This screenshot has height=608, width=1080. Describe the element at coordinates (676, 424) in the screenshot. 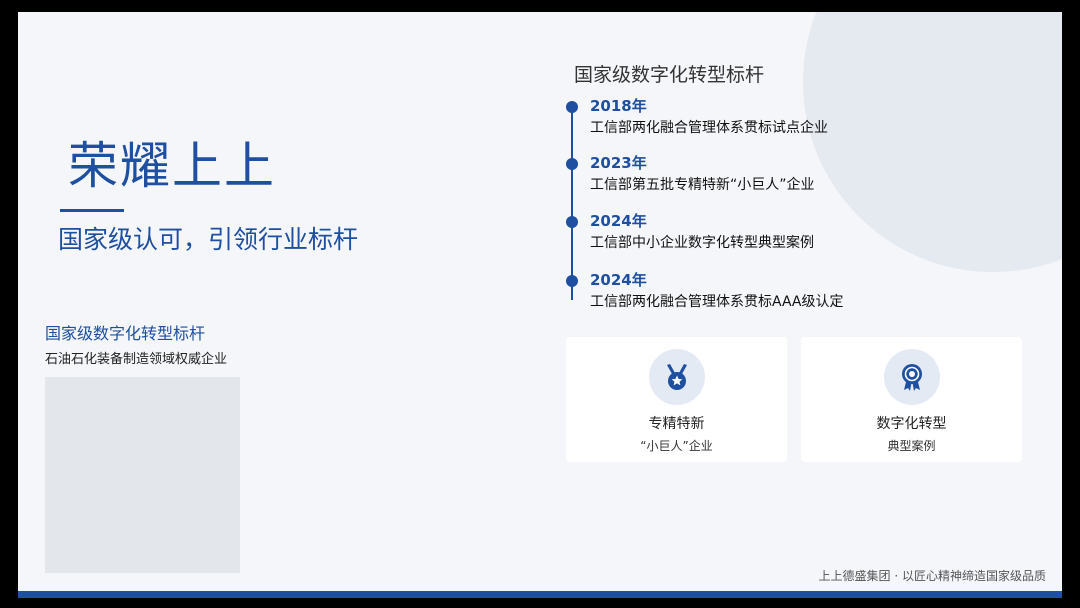

I see `card-title: 专精特新` at that location.